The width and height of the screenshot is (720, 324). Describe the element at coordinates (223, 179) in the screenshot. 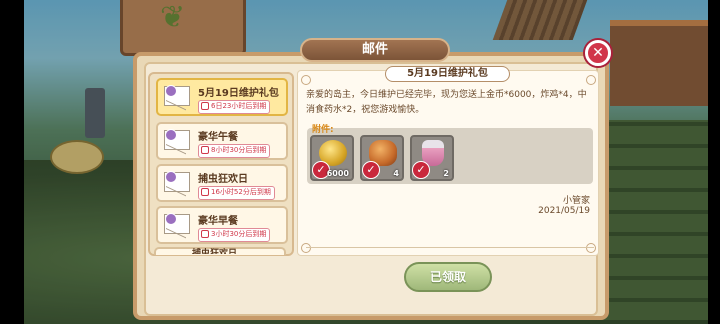

I see `mail-title: 捕虫狂欢日` at that location.